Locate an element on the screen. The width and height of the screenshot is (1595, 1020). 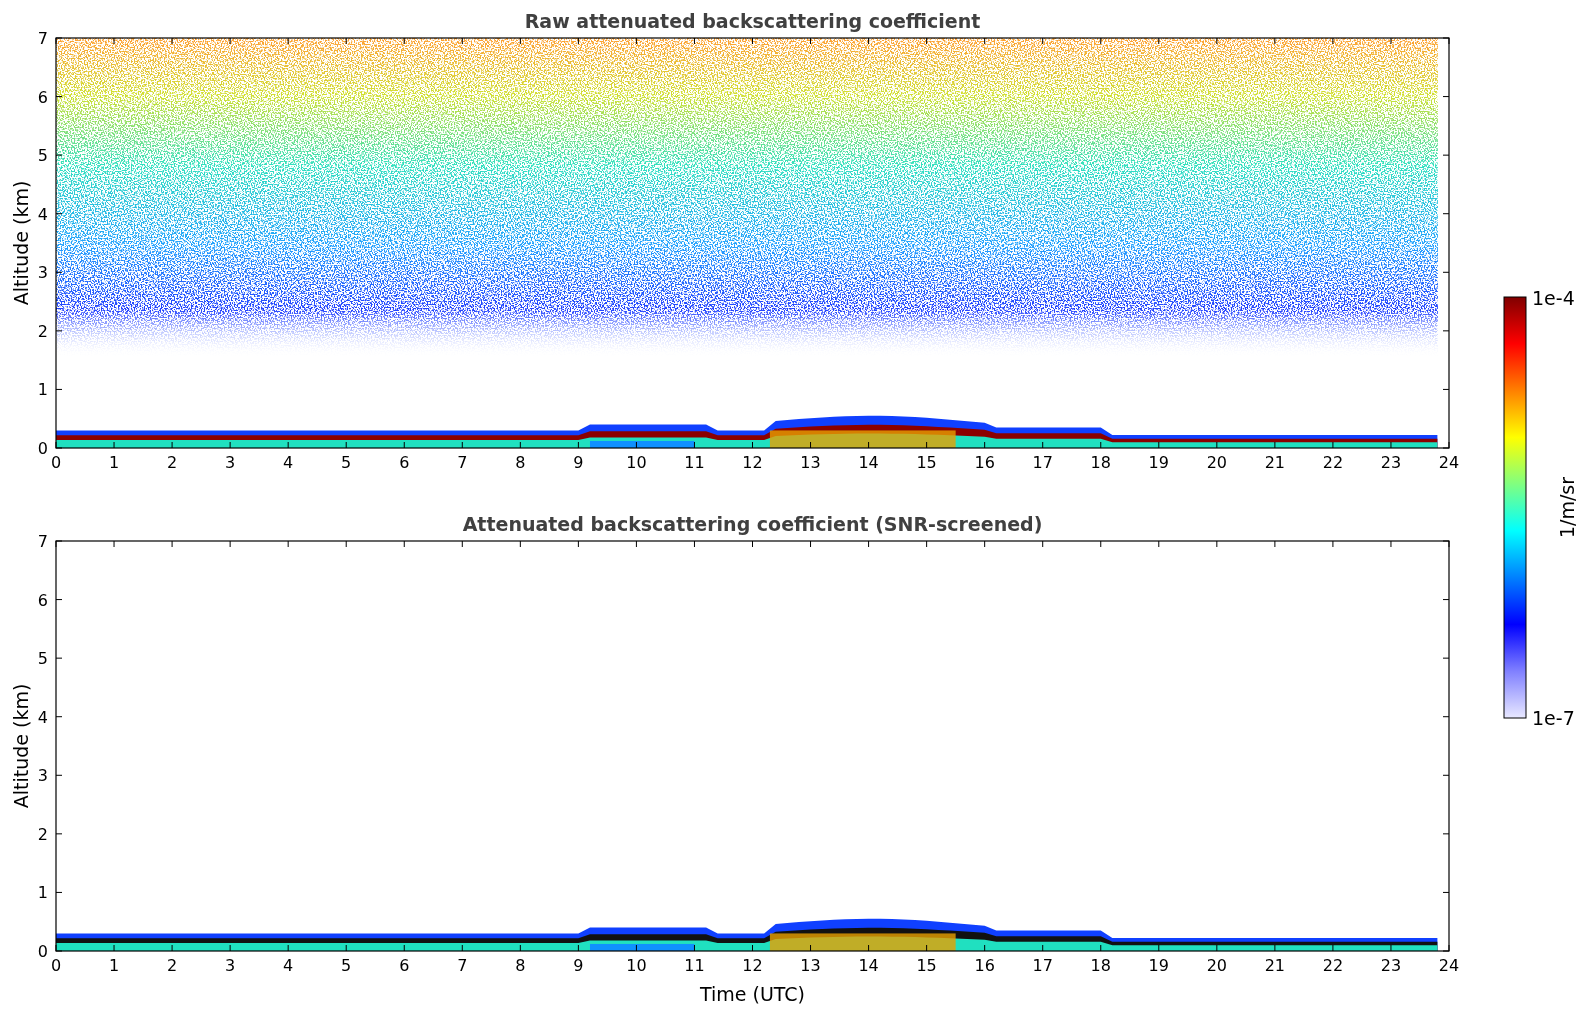
plot-title: Attenuated backscattering coefficient (SNR-screened) is located at coordinates (752, 524).